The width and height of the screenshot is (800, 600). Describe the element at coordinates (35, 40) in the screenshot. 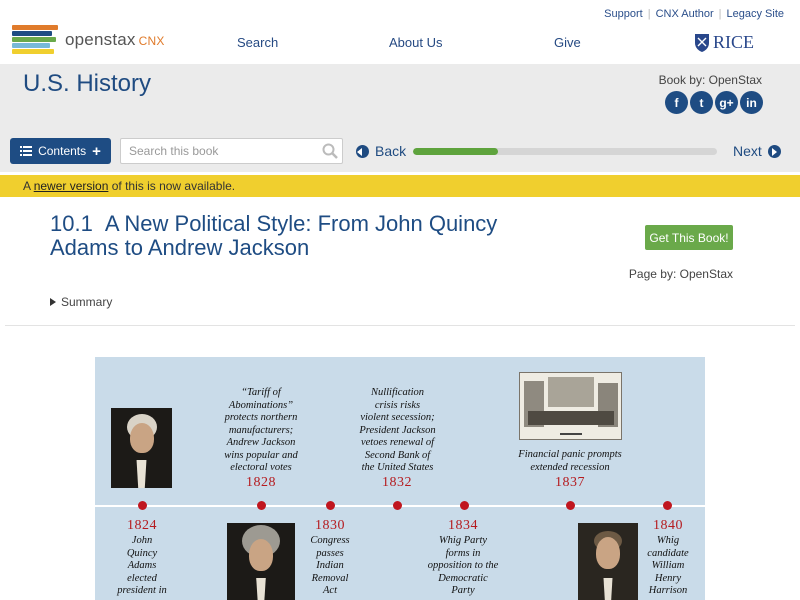

I see `book-stack-icon` at that location.